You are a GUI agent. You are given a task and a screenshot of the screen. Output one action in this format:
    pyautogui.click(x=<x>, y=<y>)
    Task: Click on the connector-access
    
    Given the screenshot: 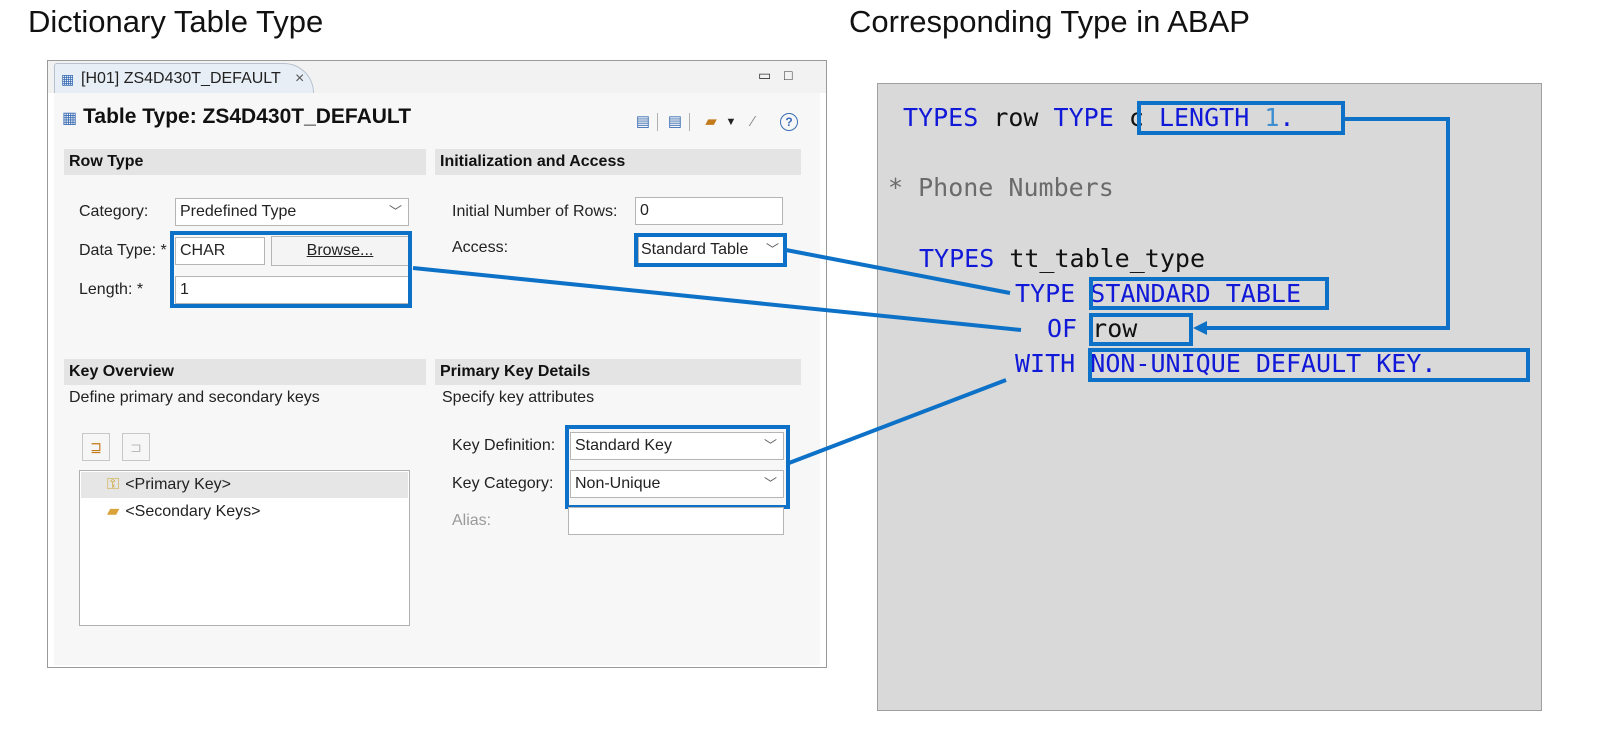 What is the action you would take?
    pyautogui.click(x=898, y=271)
    